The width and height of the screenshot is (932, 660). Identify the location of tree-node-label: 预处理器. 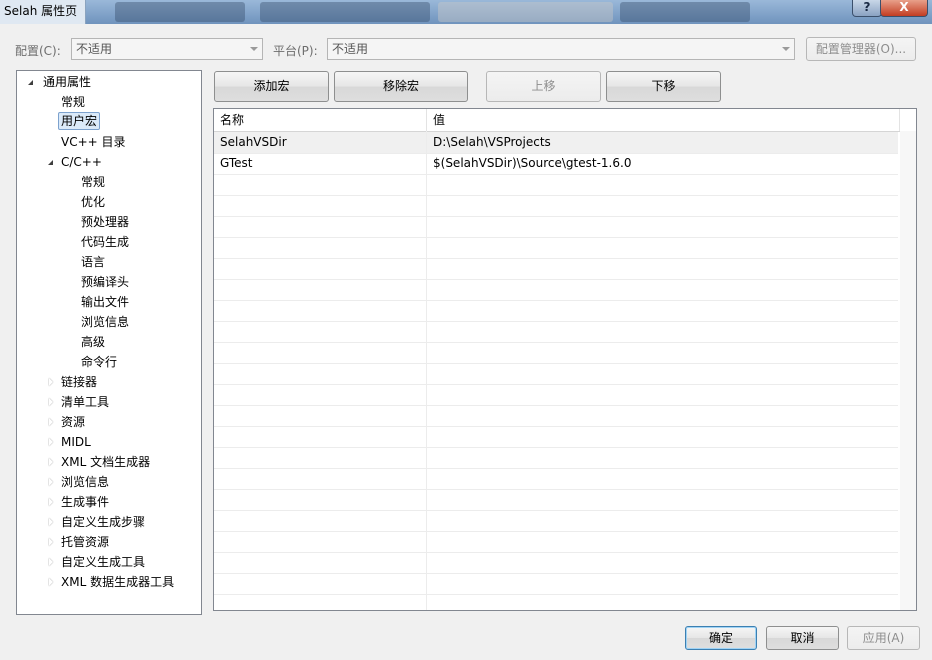
(105, 222).